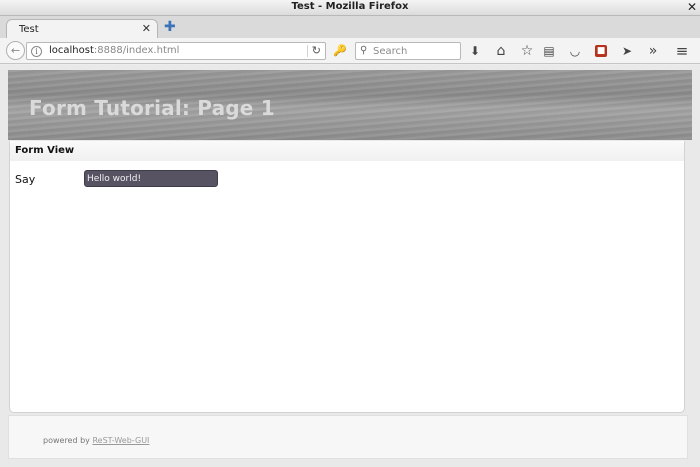 Image resolution: width=700 pixels, height=467 pixels. What do you see at coordinates (170, 27) in the screenshot?
I see `new-tab-icon: ✚` at bounding box center [170, 27].